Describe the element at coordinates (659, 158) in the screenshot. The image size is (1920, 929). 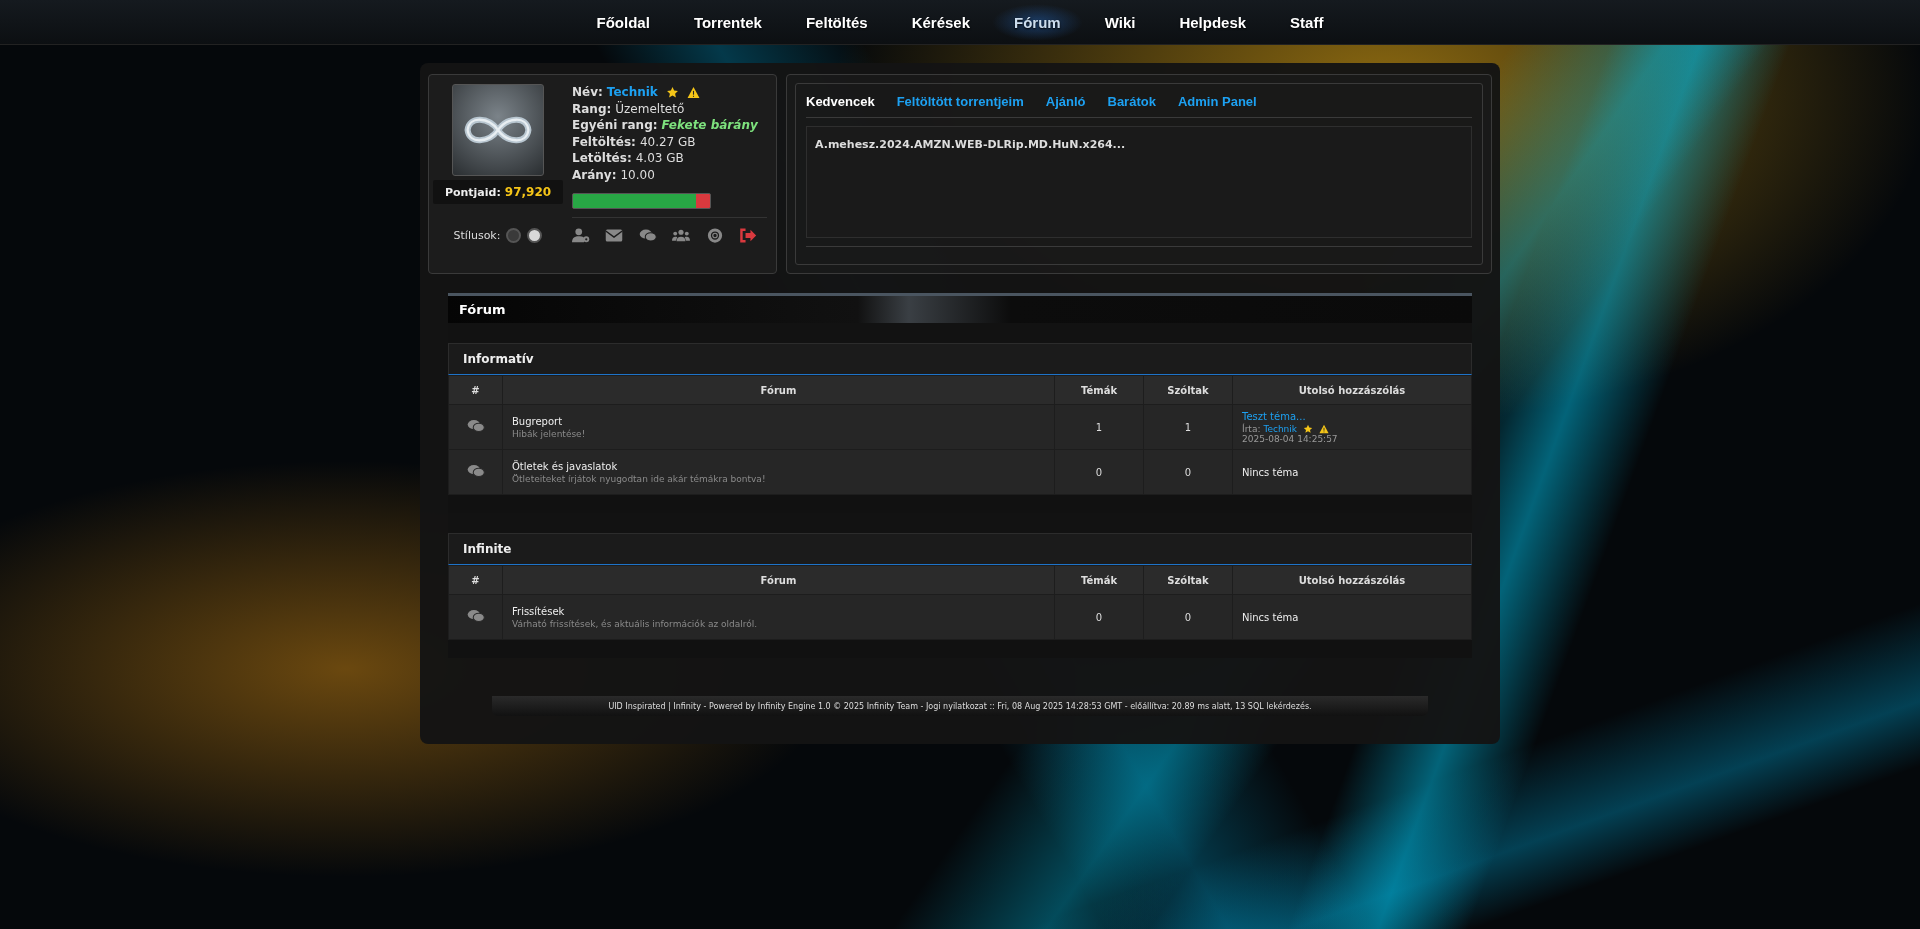
I see `field-value: 4.03 GB` at that location.